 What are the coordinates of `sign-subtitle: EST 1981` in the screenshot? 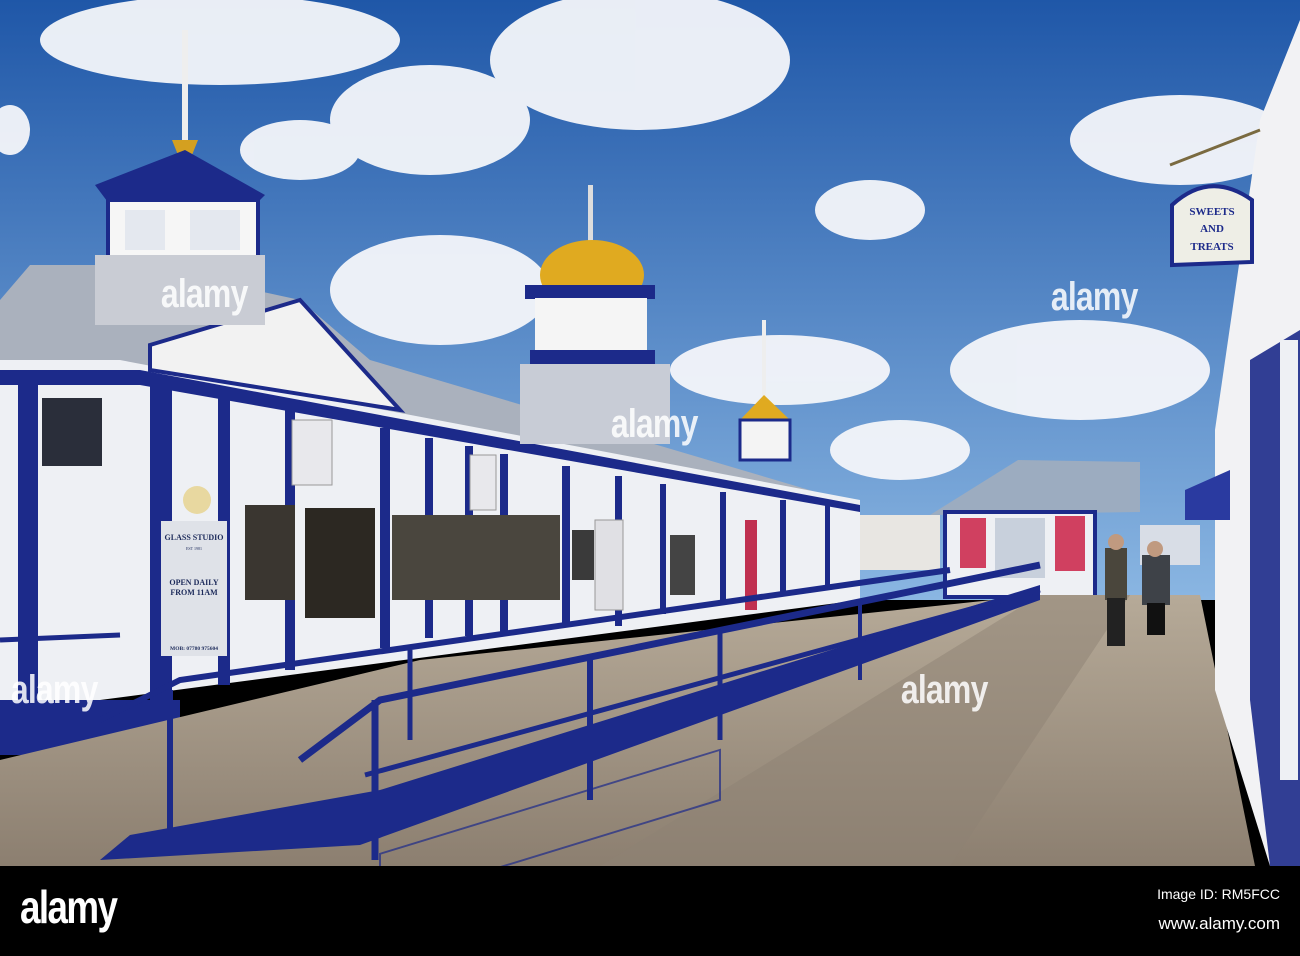 It's located at (194, 548).